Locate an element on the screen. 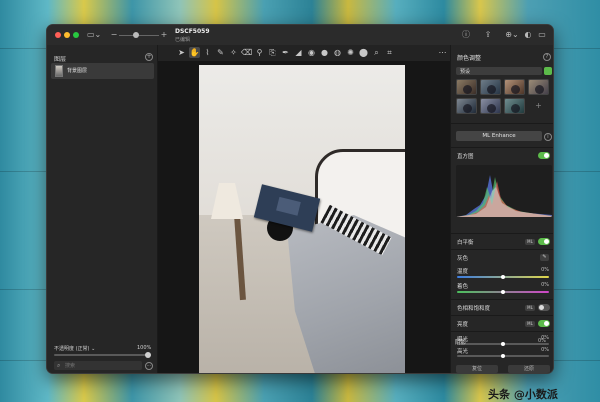  zoom-out-icon: − is located at coordinates (114, 35).